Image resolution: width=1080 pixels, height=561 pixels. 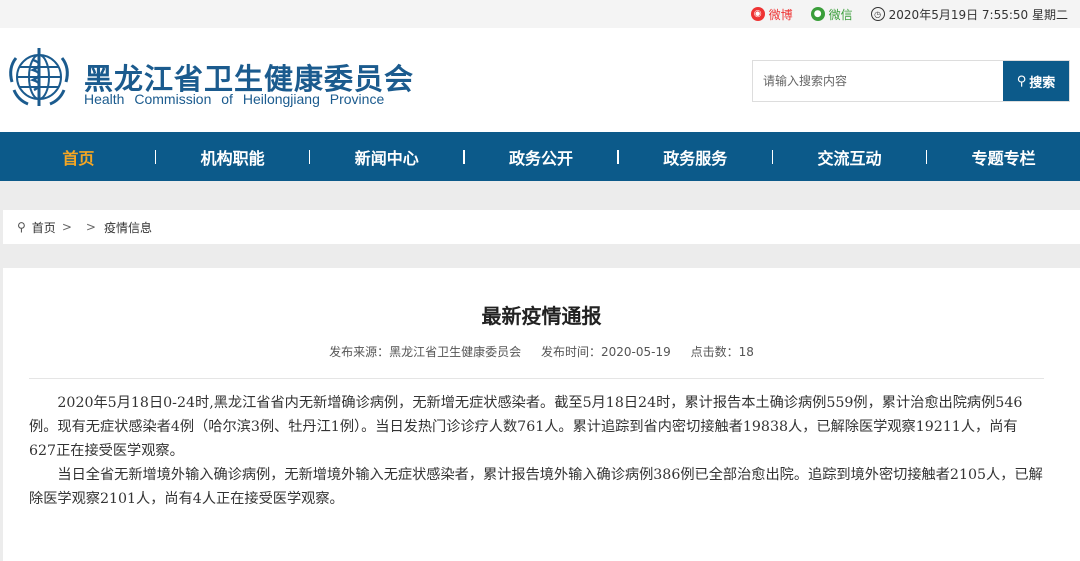 What do you see at coordinates (21, 227) in the screenshot?
I see `location-pin-icon: ⚲` at bounding box center [21, 227].